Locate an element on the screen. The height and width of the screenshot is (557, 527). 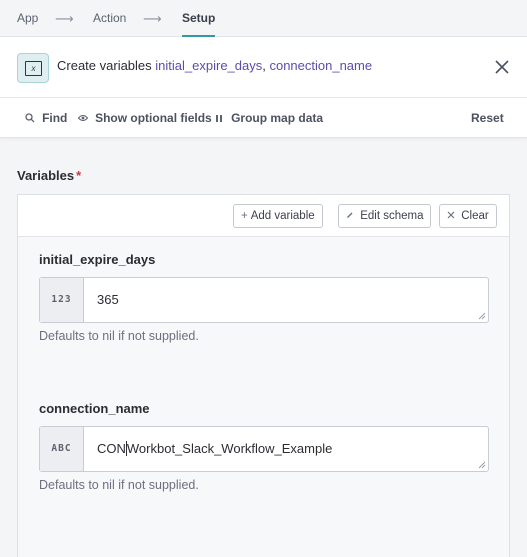
group-map-data-button: Group map data is located at coordinates (269, 118).